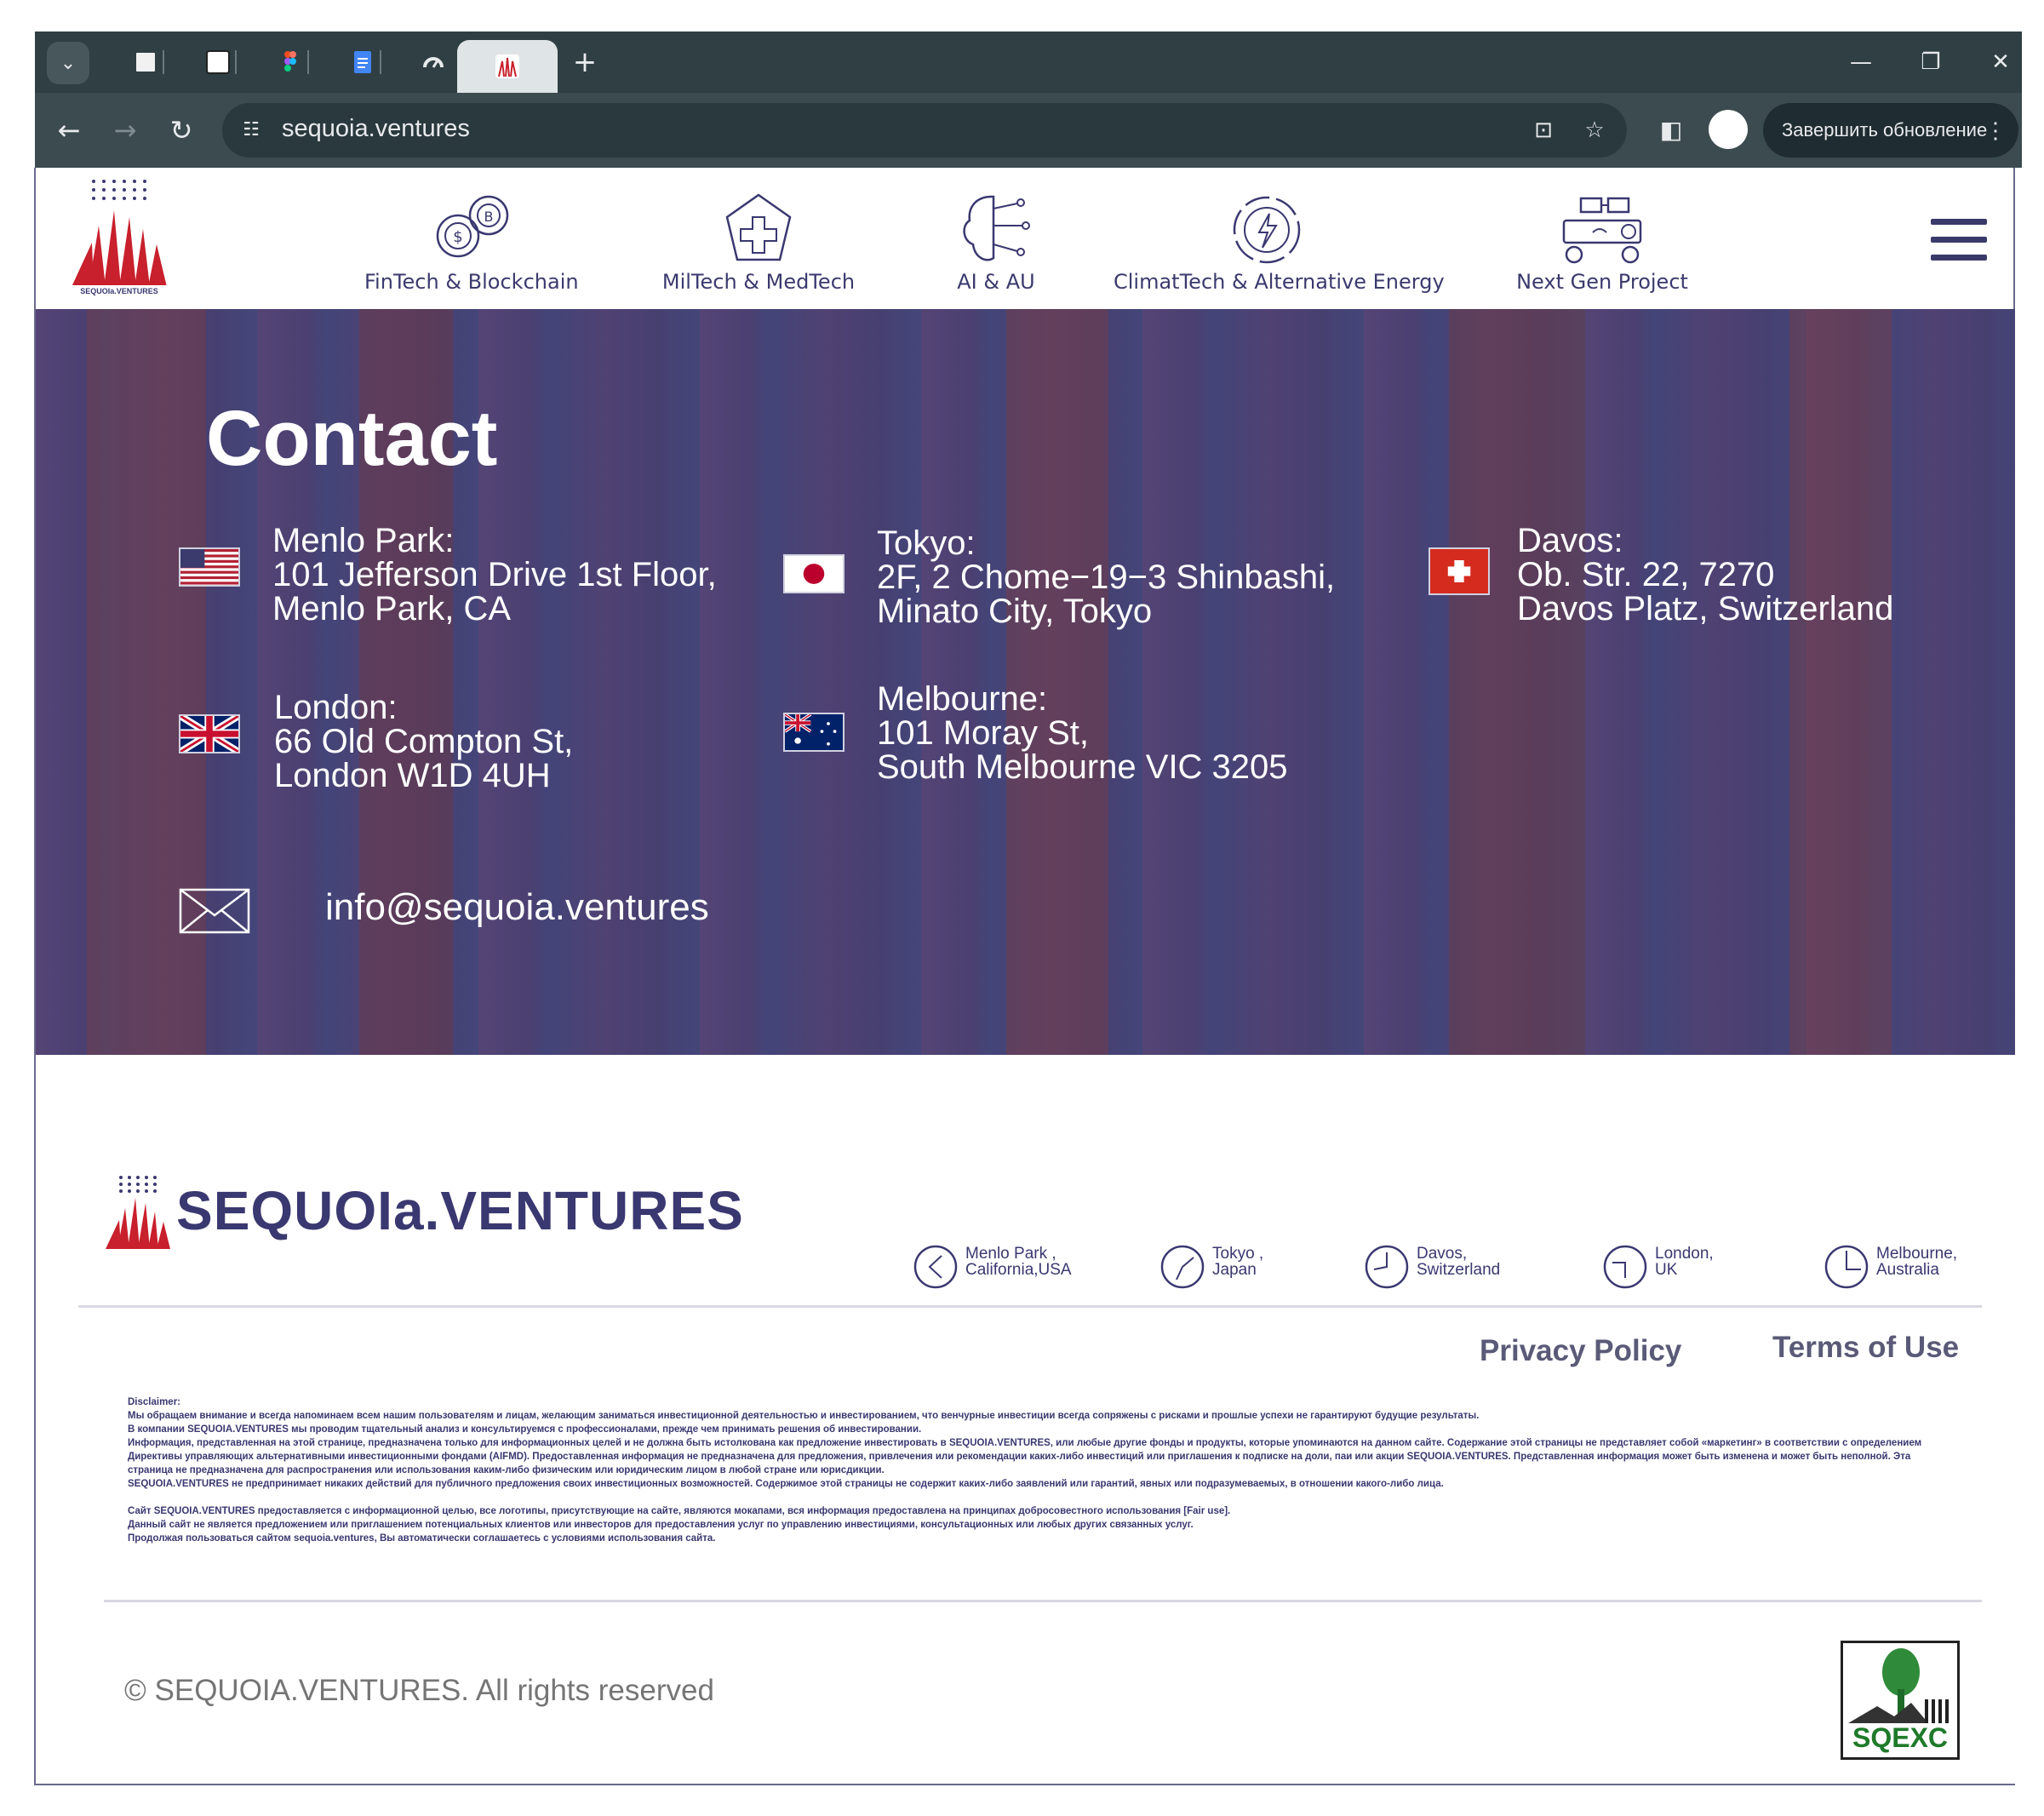 This screenshot has height=1816, width=2044. I want to click on tab-docs, so click(363, 62).